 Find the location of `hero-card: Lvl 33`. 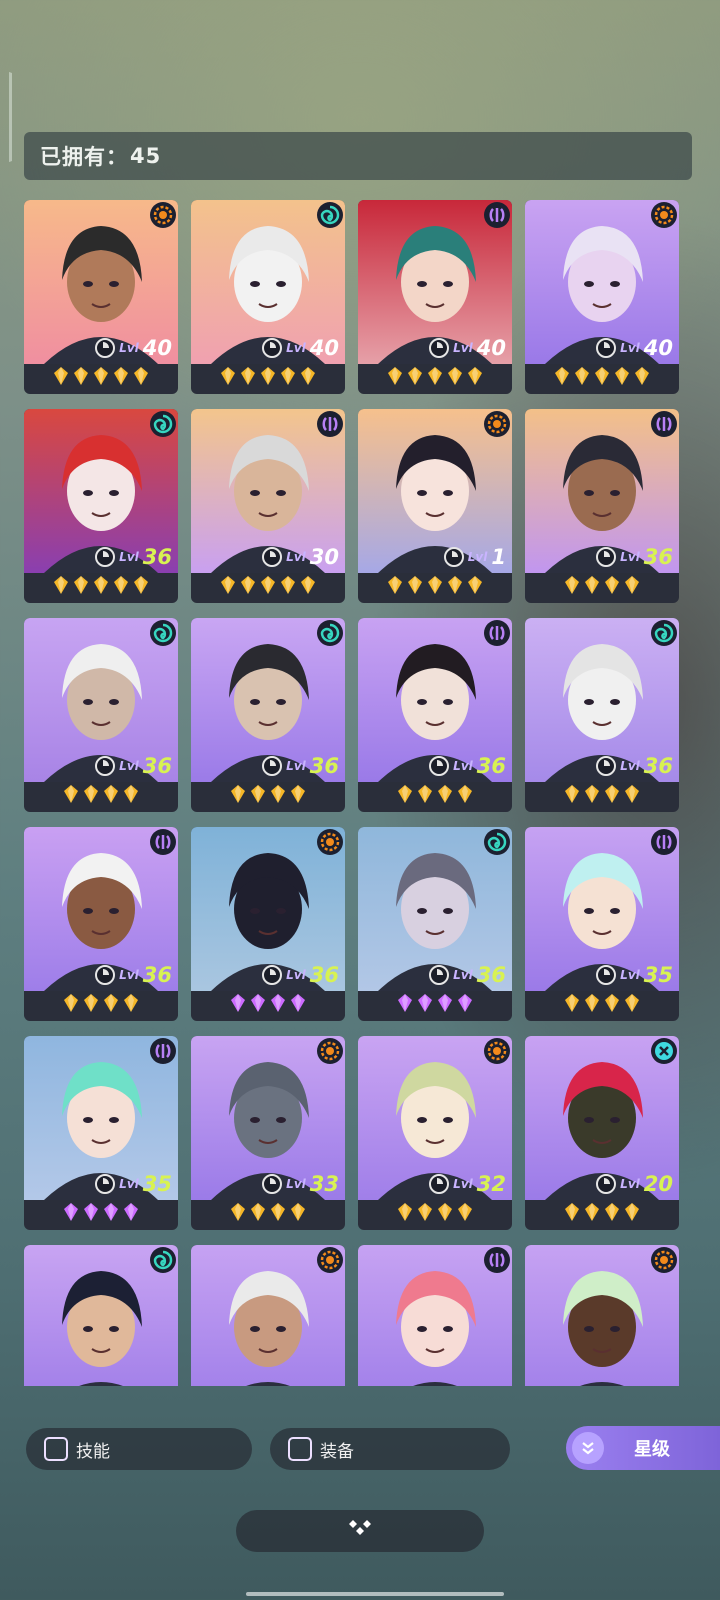

hero-card: Lvl 33 is located at coordinates (268, 1133).